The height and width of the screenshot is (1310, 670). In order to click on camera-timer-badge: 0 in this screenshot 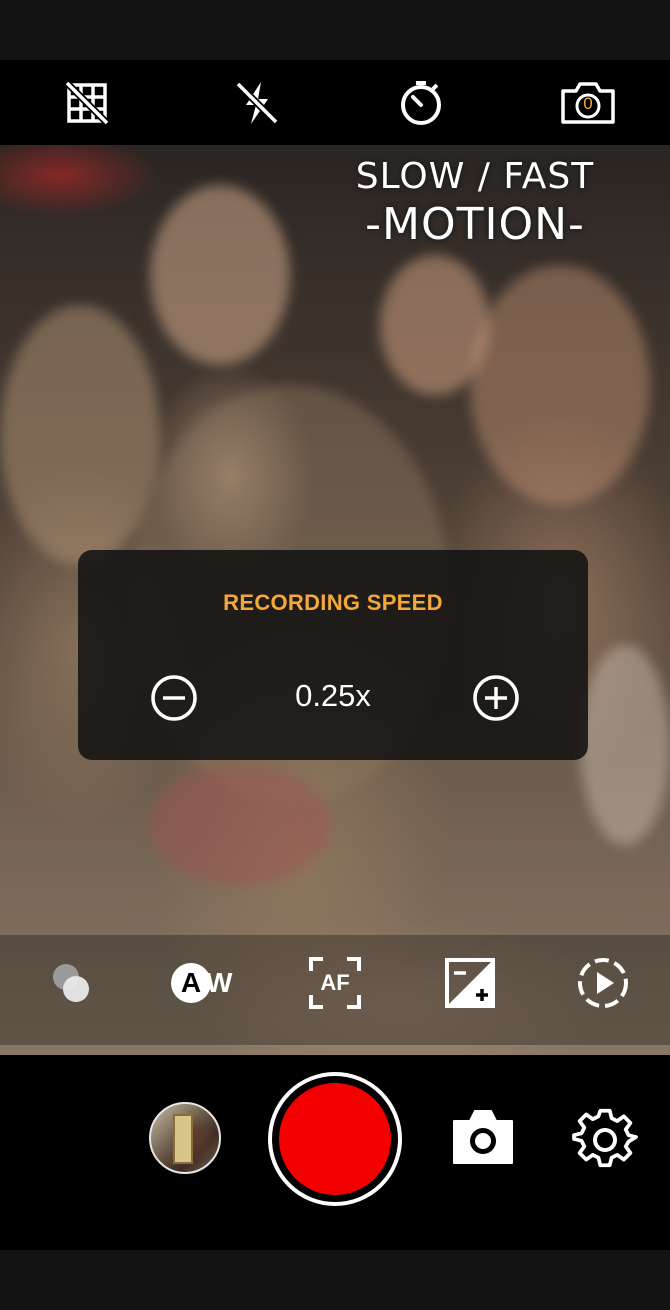, I will do `click(588, 103)`.